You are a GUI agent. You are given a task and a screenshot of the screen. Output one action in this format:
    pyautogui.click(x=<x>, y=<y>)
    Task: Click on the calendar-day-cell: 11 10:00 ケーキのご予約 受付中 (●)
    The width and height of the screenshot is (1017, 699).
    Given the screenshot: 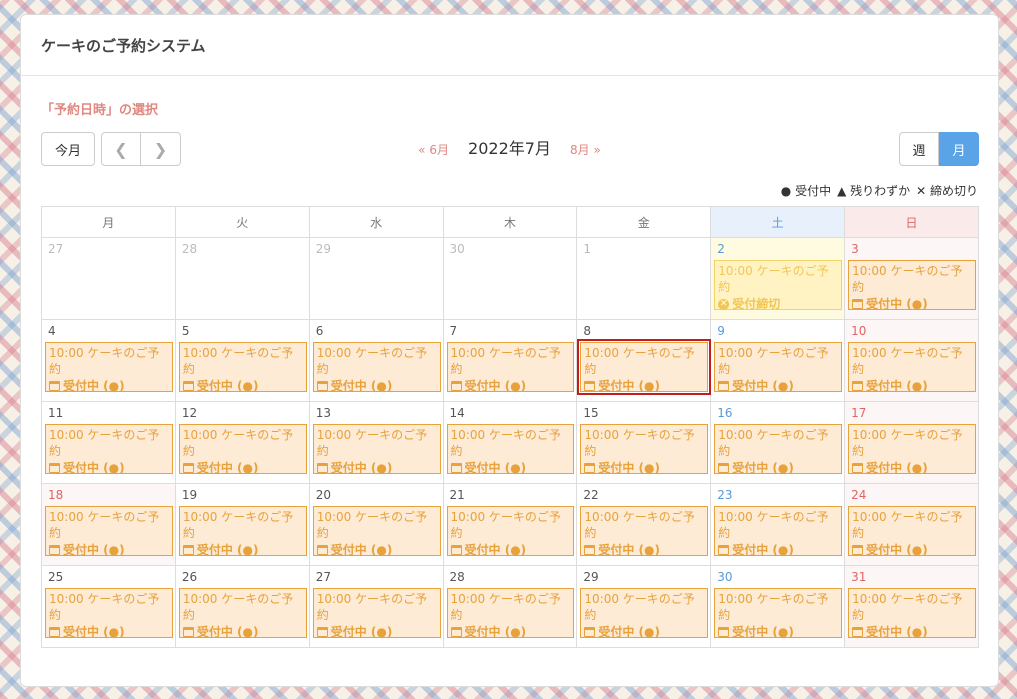 What is the action you would take?
    pyautogui.click(x=108, y=442)
    